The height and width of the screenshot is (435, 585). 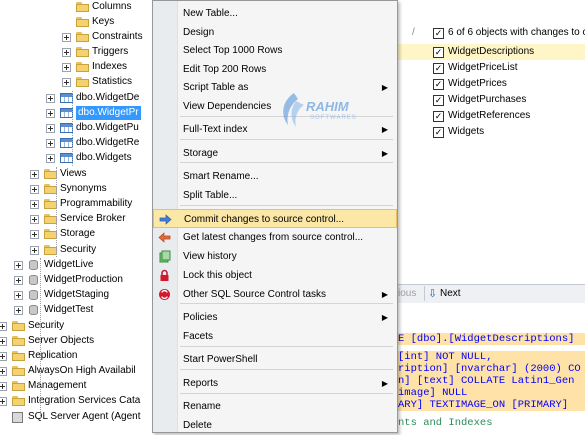 I want to click on tree-node: Synonyms, so click(x=77, y=189).